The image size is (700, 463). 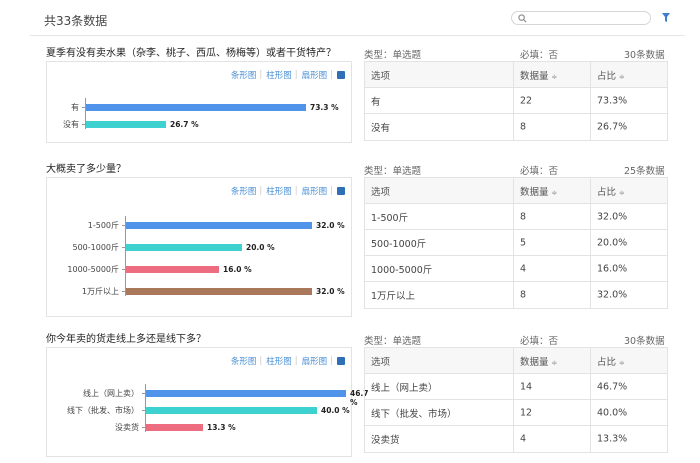 I want to click on bar-category-label: 有, so click(x=75, y=107).